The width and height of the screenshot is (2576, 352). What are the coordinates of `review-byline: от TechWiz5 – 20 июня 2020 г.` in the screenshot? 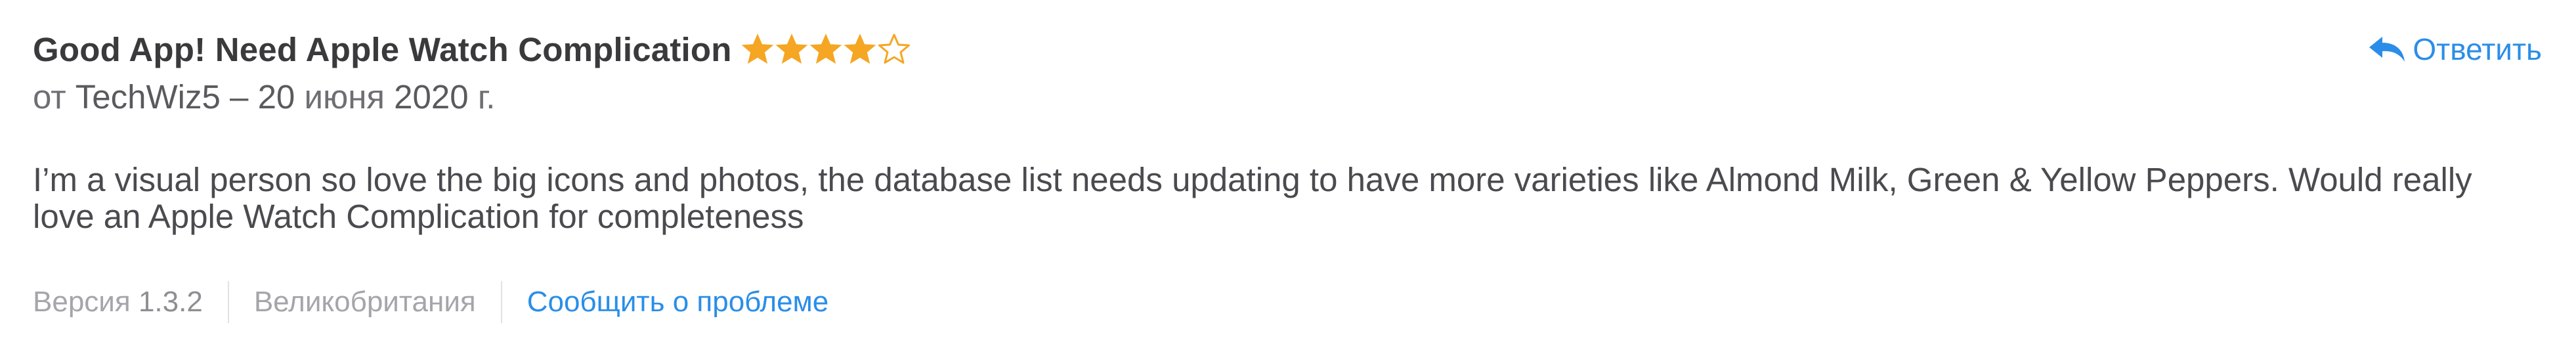 It's located at (264, 96).